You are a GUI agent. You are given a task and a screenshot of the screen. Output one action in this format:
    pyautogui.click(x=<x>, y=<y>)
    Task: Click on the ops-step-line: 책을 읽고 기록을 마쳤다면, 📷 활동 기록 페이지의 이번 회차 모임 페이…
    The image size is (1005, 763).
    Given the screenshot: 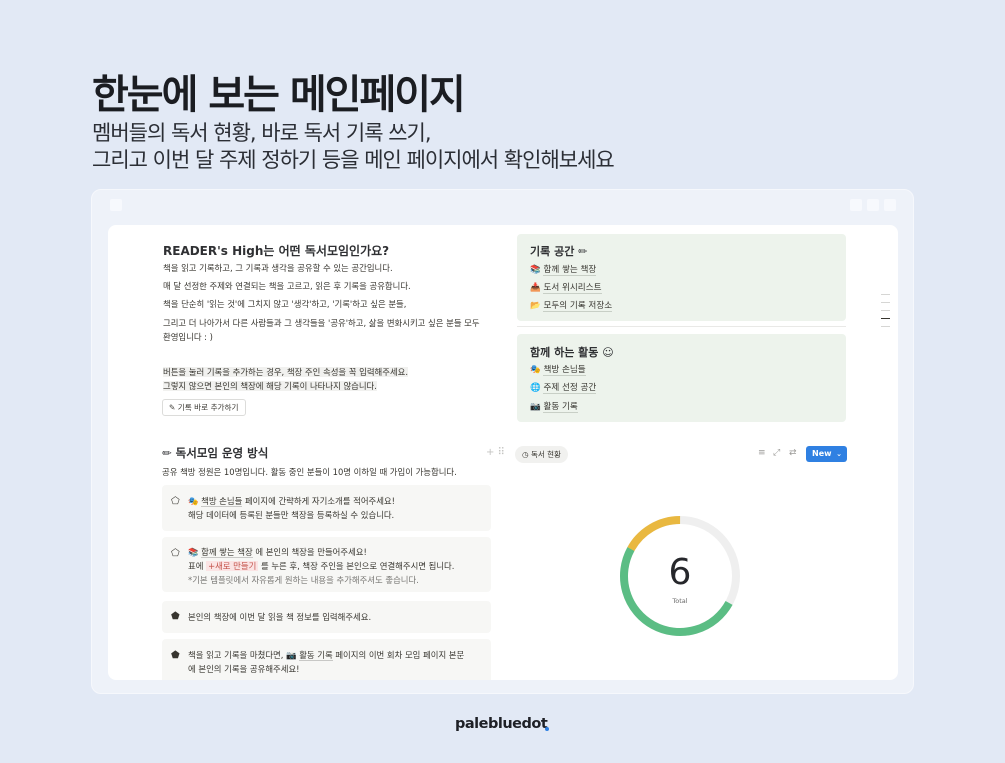 What is the action you would take?
    pyautogui.click(x=326, y=655)
    